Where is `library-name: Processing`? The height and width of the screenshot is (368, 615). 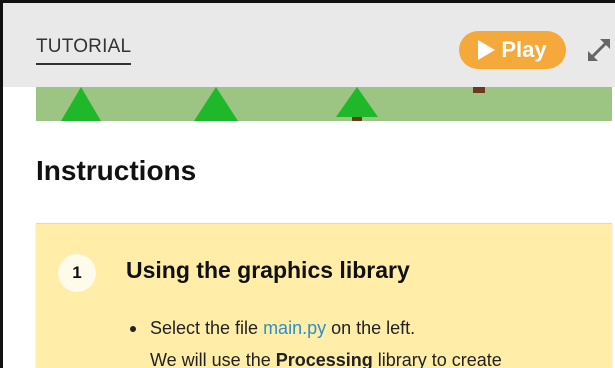
library-name: Processing is located at coordinates (324, 359).